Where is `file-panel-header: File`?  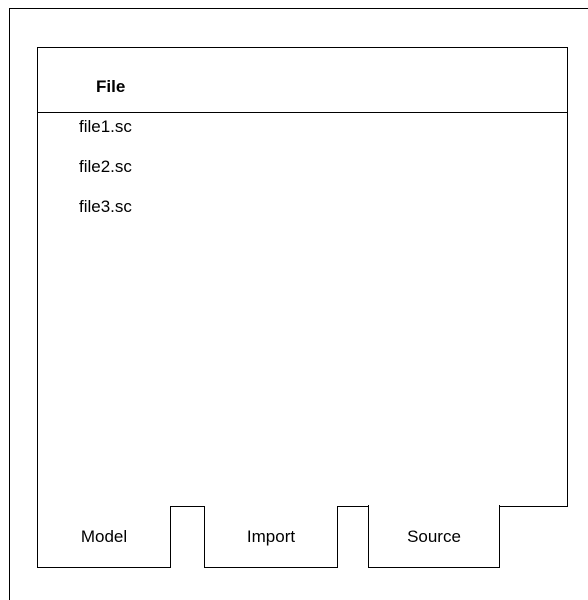
file-panel-header: File is located at coordinates (302, 80).